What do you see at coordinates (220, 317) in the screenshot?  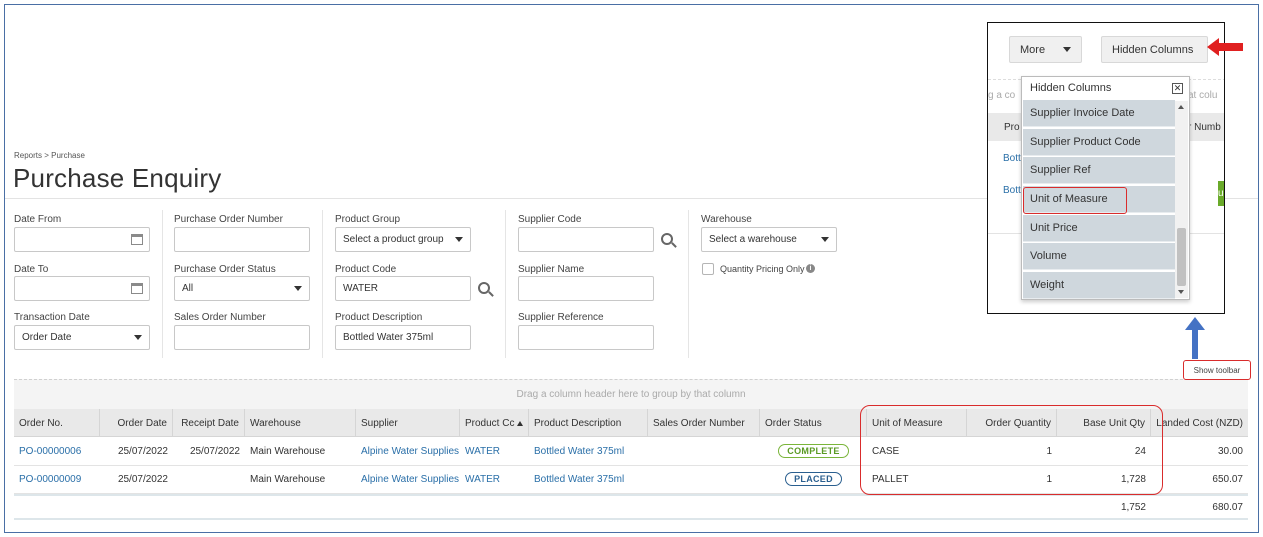 I see `sales-order-number-label: Sales Order Number` at bounding box center [220, 317].